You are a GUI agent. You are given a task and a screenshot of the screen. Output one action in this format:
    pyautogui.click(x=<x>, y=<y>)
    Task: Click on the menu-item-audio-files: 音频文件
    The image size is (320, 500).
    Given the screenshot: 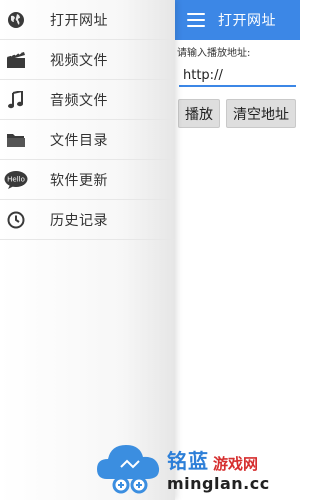 What is the action you would take?
    pyautogui.click(x=87, y=100)
    